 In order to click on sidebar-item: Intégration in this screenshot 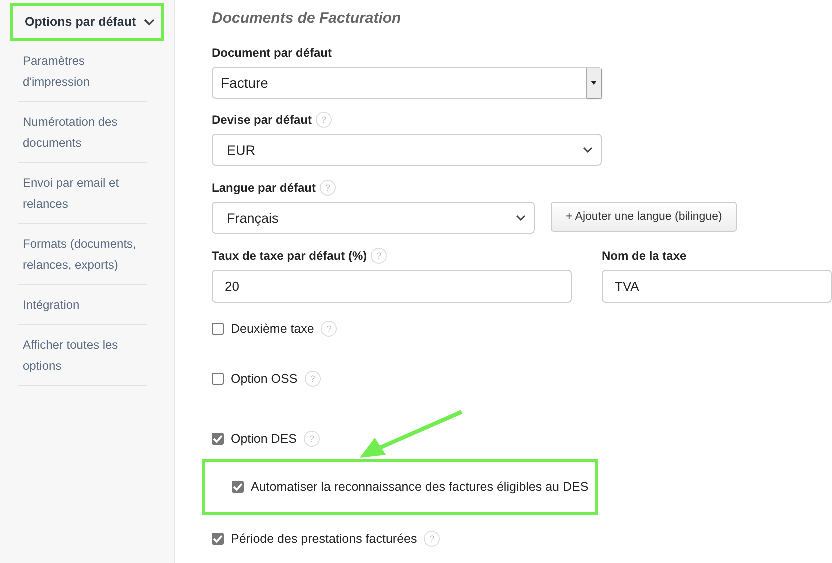, I will do `click(82, 305)`.